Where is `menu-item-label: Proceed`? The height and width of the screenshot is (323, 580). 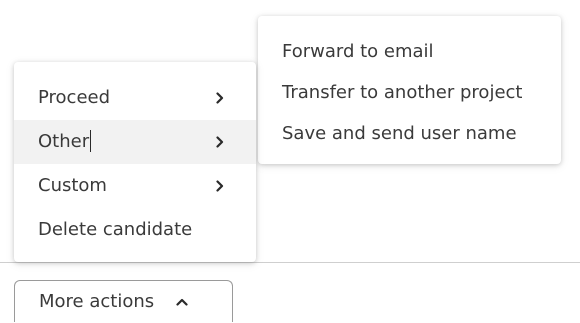 menu-item-label: Proceed is located at coordinates (74, 97).